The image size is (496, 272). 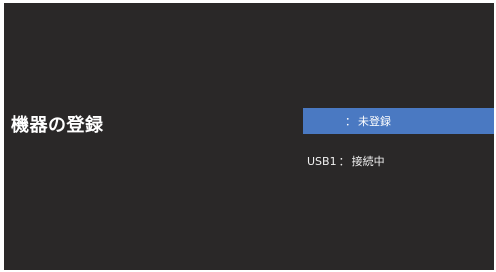 What do you see at coordinates (398, 141) in the screenshot?
I see `device-list: ： 未登録 USB1 ： 接続中` at bounding box center [398, 141].